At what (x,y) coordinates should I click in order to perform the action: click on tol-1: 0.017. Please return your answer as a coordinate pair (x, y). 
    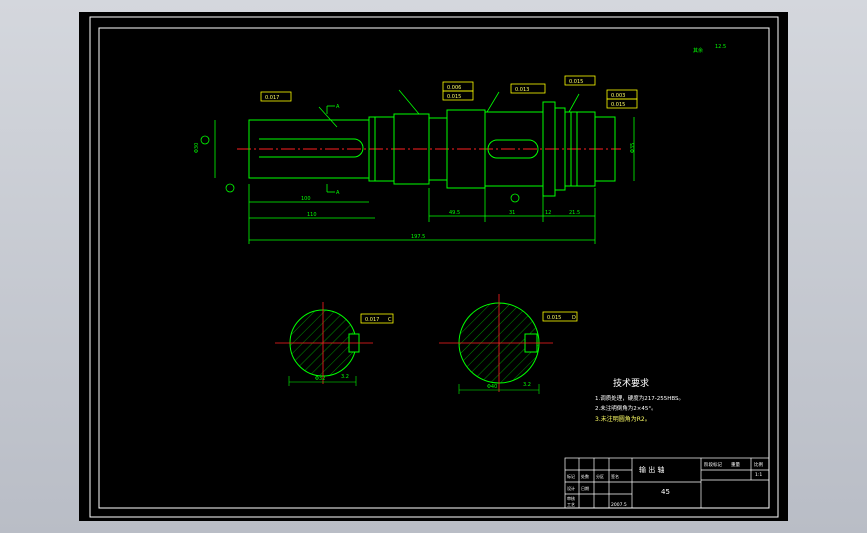
    Looking at the image, I should click on (272, 98).